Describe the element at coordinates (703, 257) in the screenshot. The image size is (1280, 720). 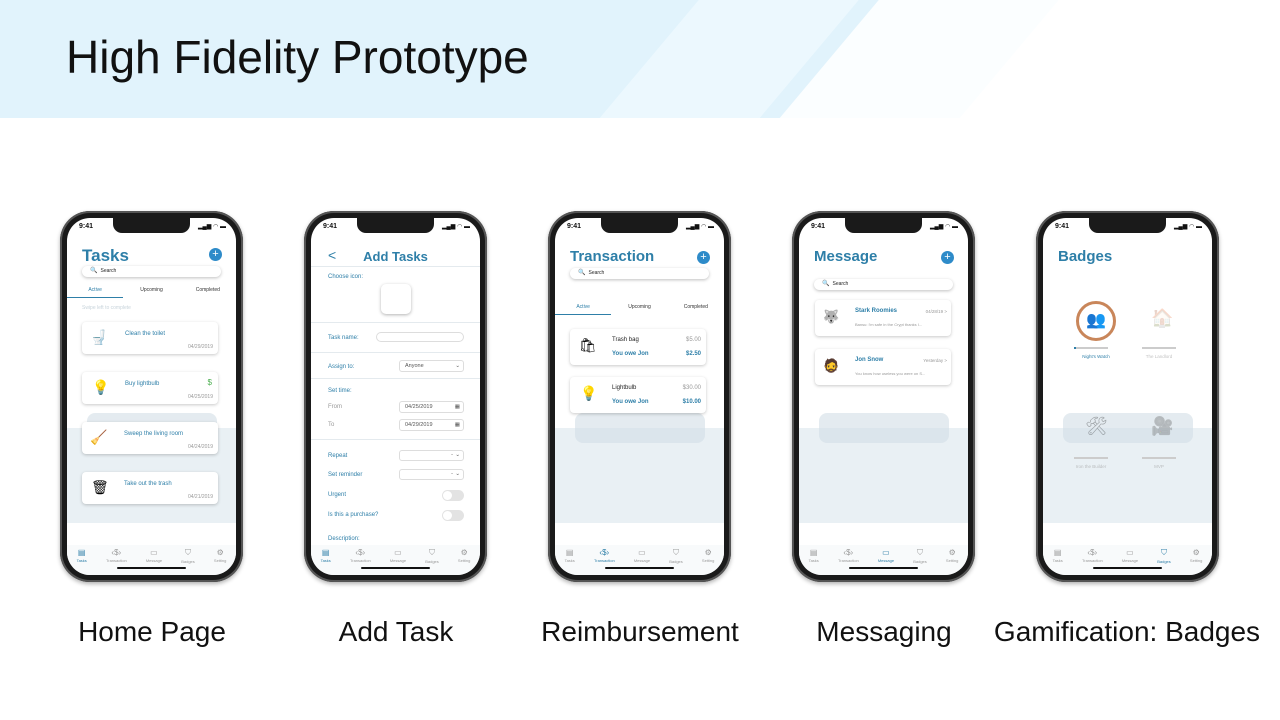
I see `add-transaction-button: +` at that location.